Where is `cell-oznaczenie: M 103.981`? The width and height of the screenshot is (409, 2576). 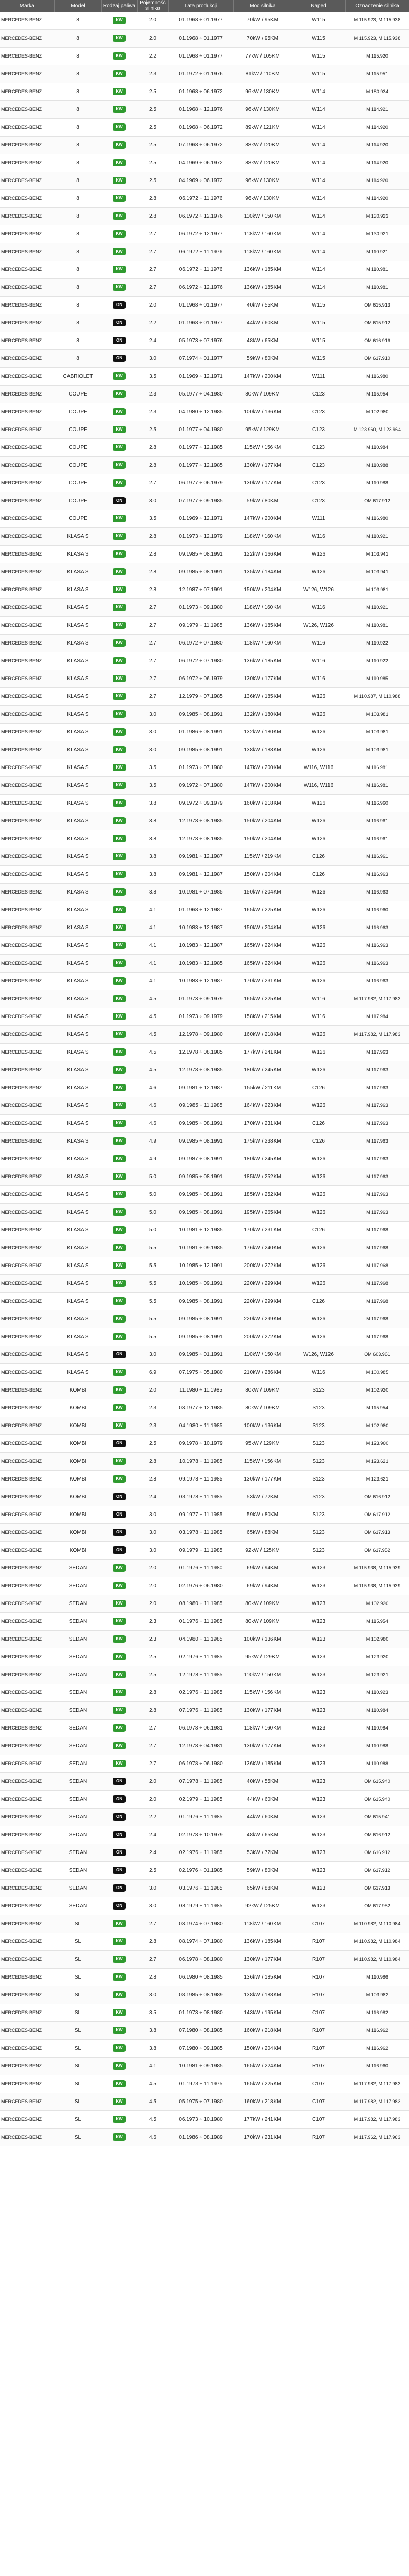
cell-oznaczenie: M 103.981 is located at coordinates (377, 732).